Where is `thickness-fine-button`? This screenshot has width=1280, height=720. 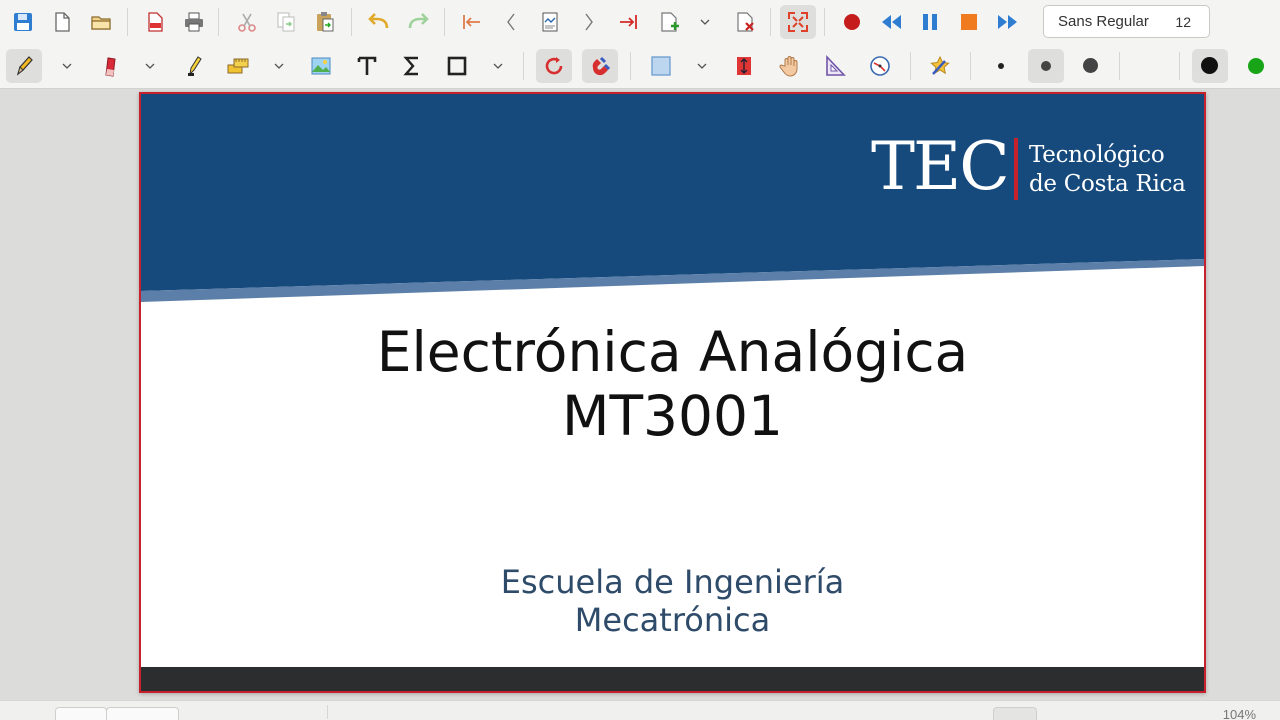
thickness-fine-button is located at coordinates (1001, 66).